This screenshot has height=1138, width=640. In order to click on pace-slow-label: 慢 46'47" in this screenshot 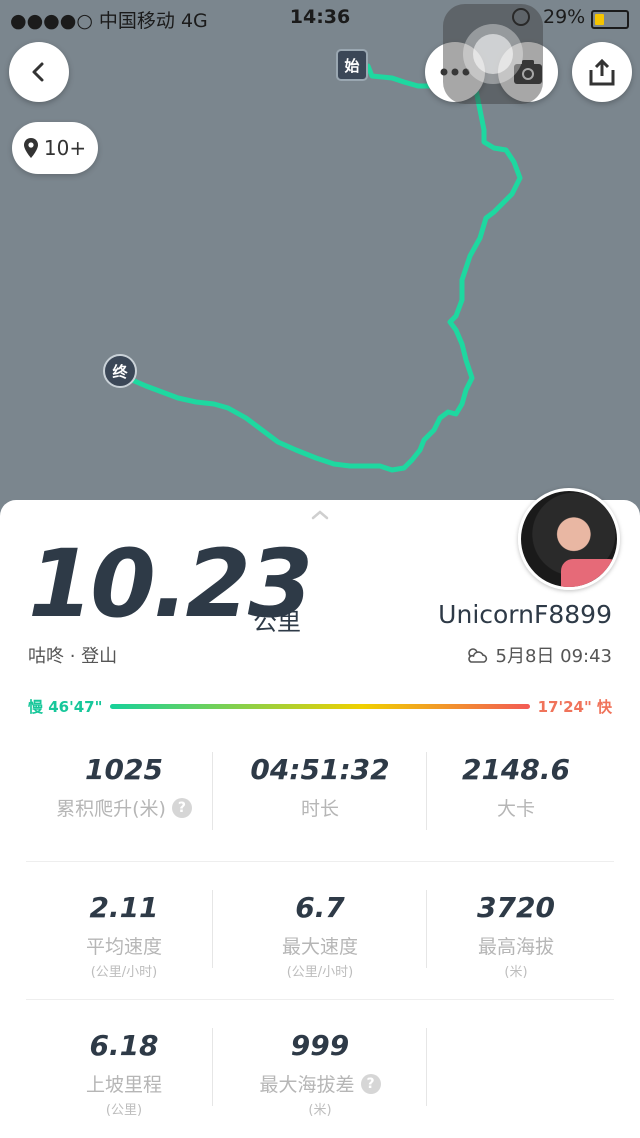, I will do `click(65, 707)`.